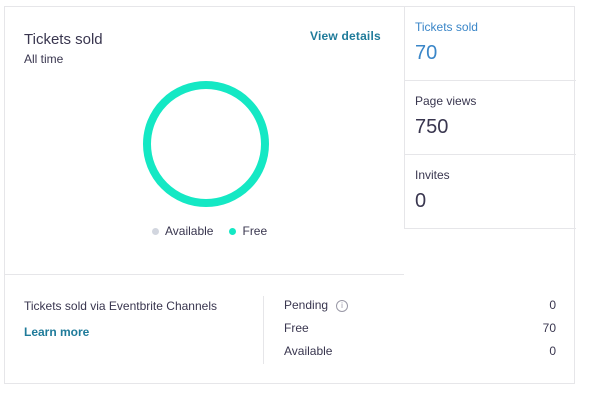 The height and width of the screenshot is (400, 610). I want to click on chart-legend: Available Free, so click(209, 231).